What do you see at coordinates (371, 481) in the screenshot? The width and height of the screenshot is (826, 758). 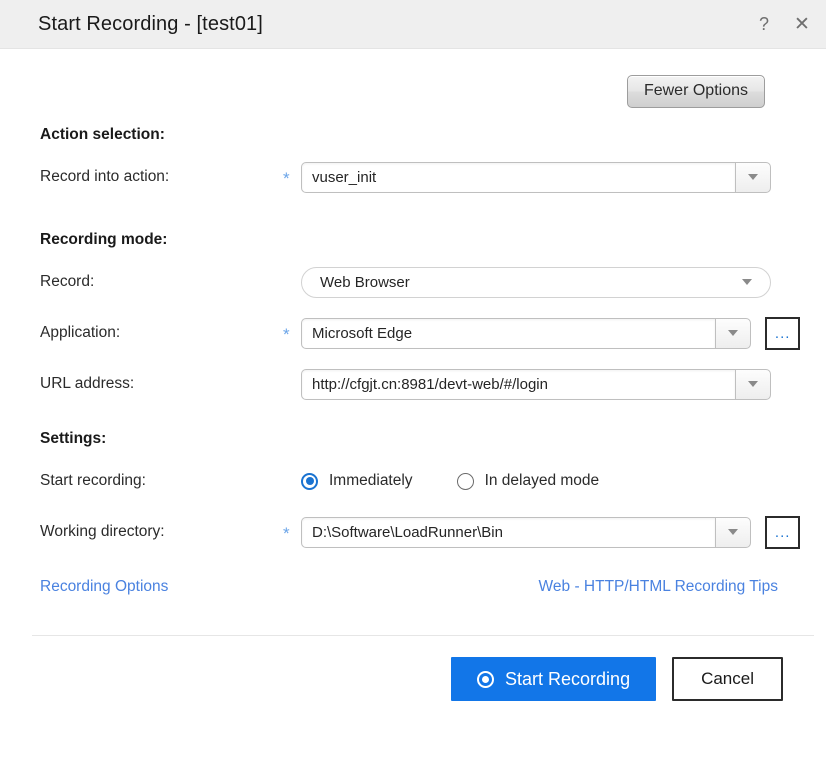 I see `radio-immediately-label: Immediately` at bounding box center [371, 481].